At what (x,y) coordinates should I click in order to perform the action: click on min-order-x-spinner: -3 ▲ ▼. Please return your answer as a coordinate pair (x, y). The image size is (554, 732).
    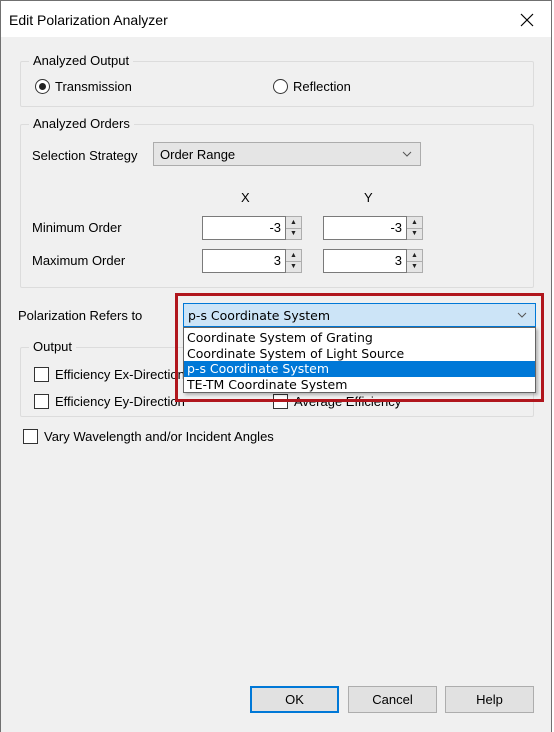
    Looking at the image, I should click on (252, 228).